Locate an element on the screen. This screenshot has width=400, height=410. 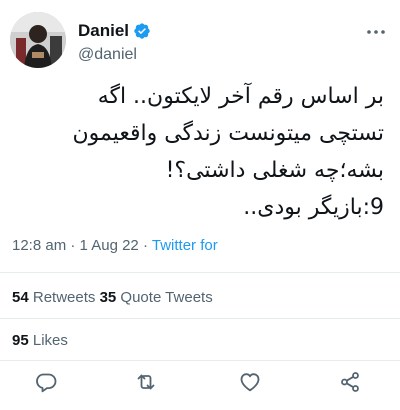
retweet-stats: 54 Retweets 35 Quote Tweets is located at coordinates (112, 297).